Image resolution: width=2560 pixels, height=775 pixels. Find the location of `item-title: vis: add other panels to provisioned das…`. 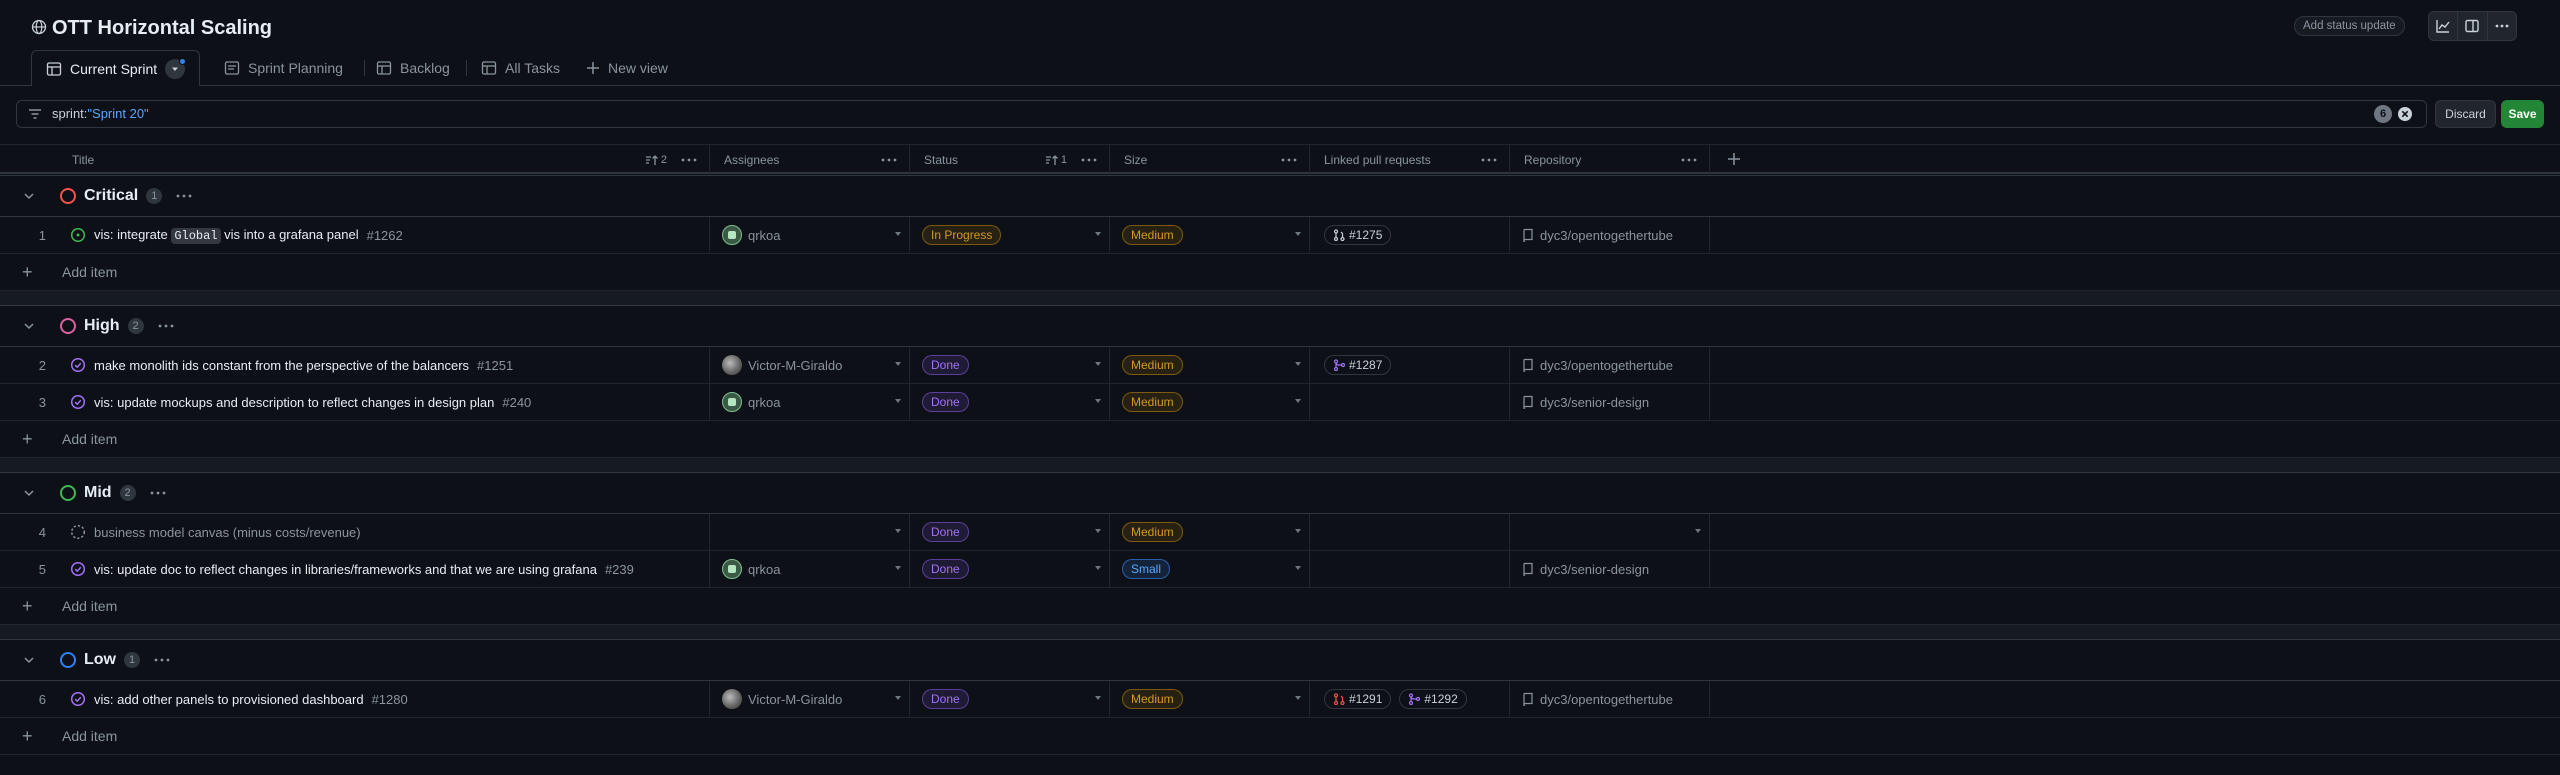

item-title: vis: add other panels to provisioned das… is located at coordinates (229, 699).